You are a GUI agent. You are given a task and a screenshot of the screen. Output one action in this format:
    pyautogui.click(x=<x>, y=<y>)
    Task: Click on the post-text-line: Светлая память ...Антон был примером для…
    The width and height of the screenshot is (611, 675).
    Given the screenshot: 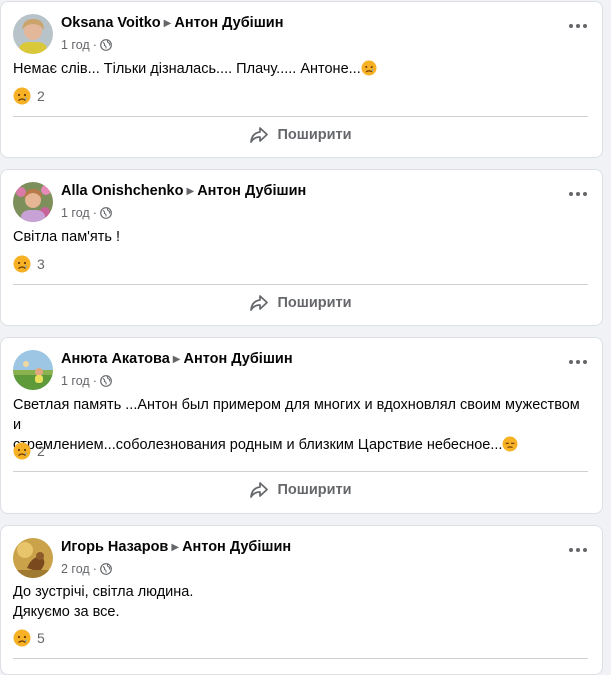 What is the action you would take?
    pyautogui.click(x=296, y=415)
    